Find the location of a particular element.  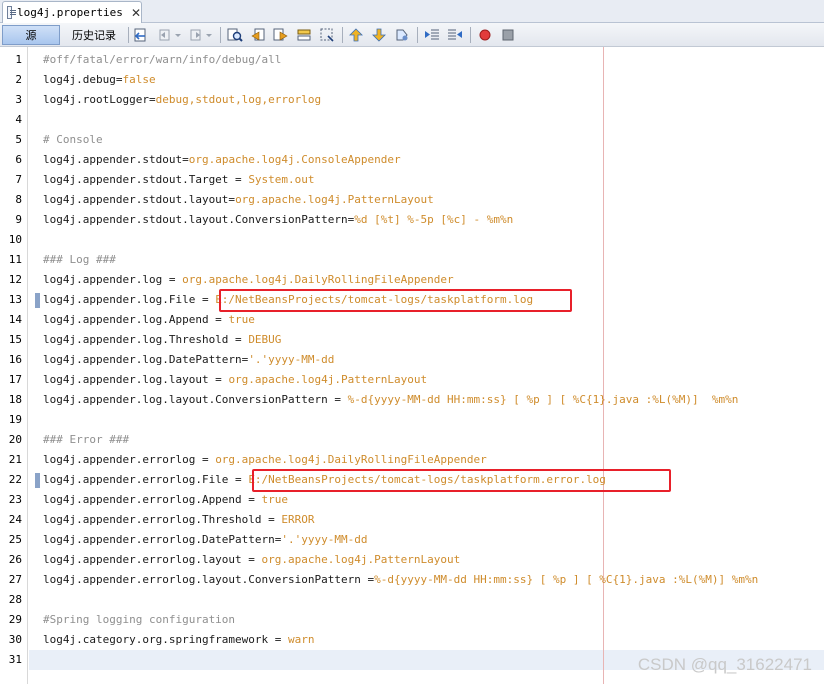

code-line: 11 ### Log ### is located at coordinates (412, 260).